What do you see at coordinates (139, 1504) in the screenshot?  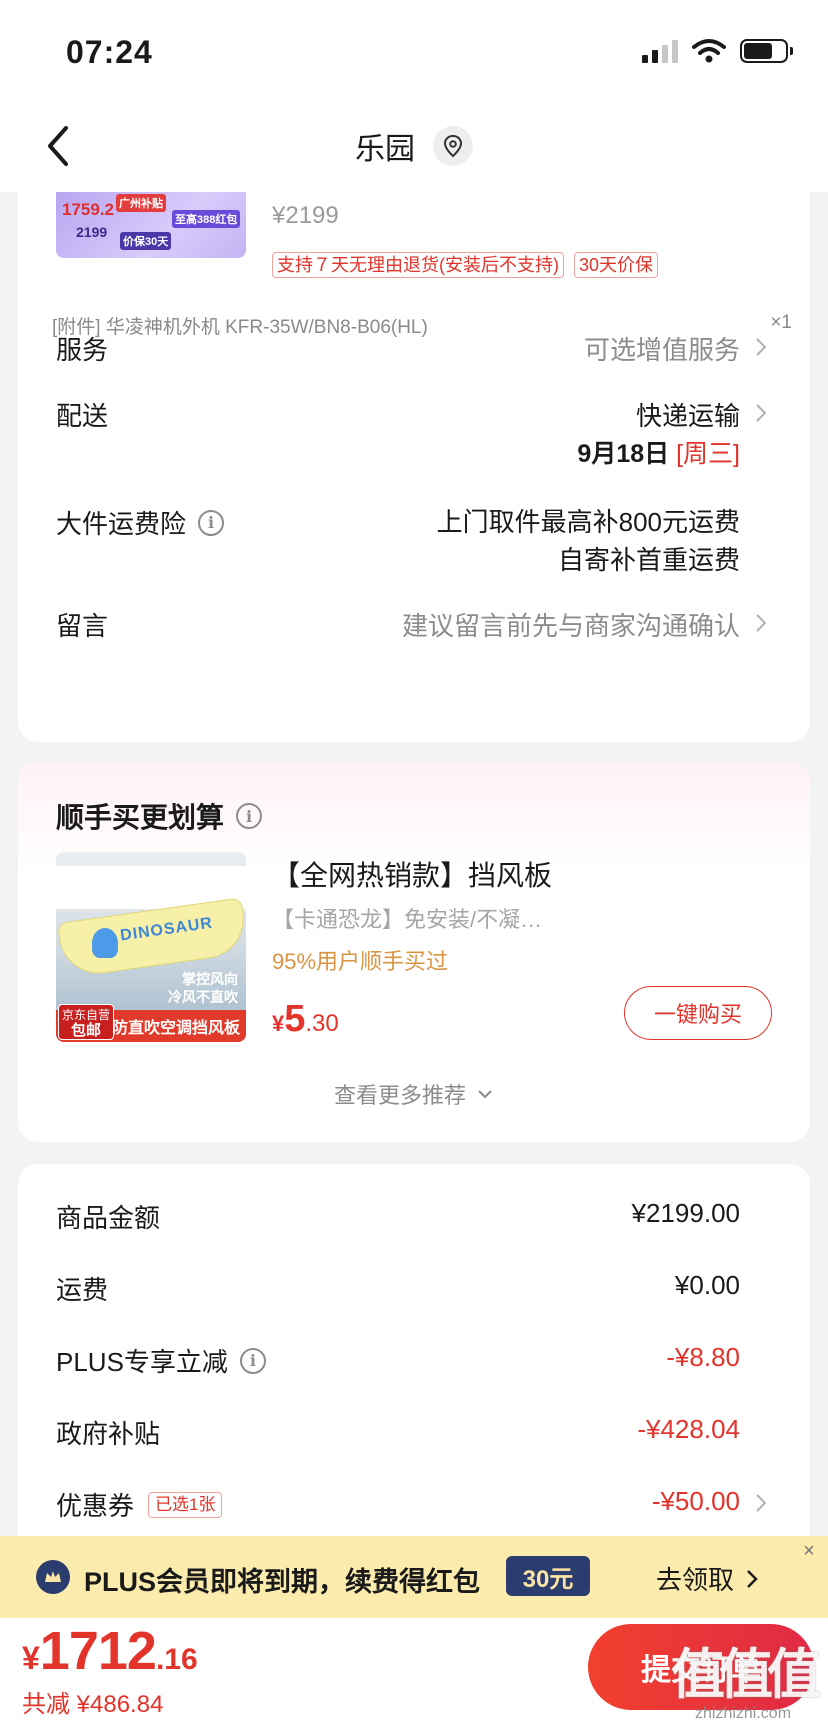 I see `coupon-label-group: 优惠券 已选1张` at bounding box center [139, 1504].